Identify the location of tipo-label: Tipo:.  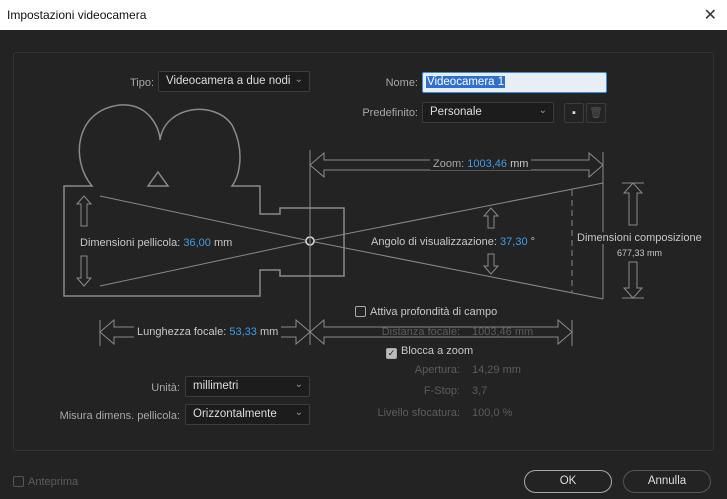
(141, 83).